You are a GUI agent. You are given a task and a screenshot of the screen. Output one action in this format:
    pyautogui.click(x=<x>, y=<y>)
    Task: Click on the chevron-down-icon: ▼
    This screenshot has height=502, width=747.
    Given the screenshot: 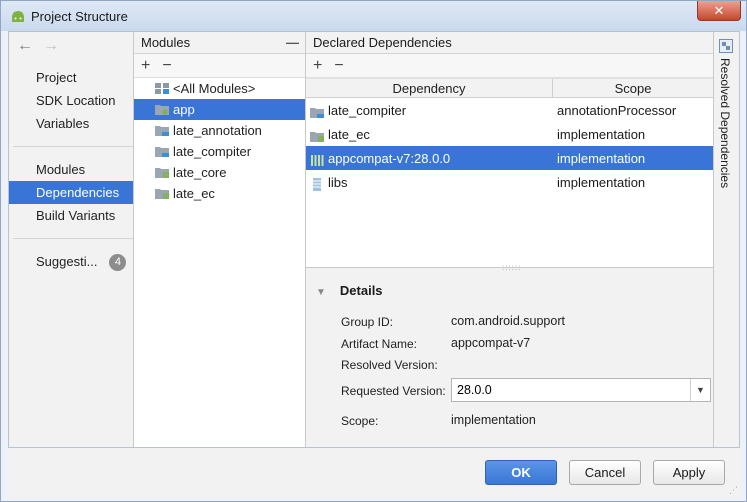 What is the action you would take?
    pyautogui.click(x=700, y=390)
    